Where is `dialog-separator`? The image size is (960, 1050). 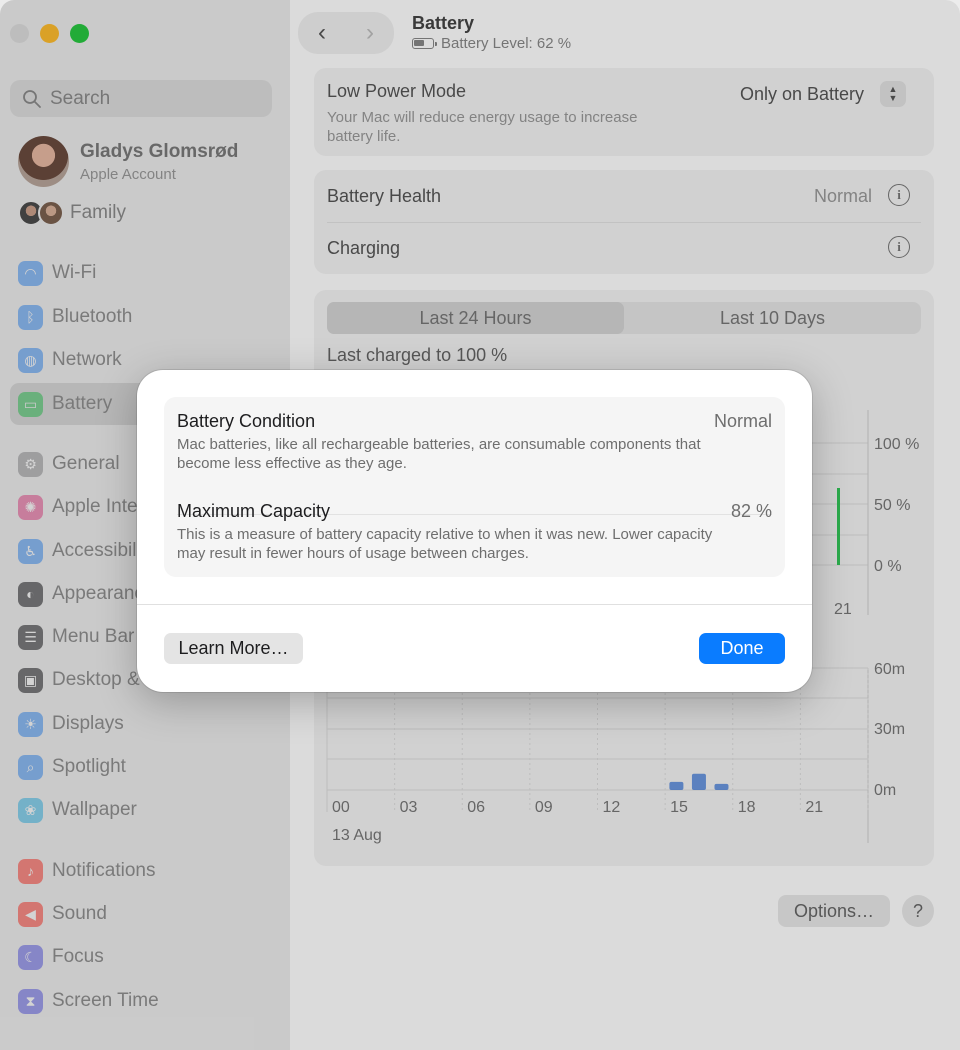 dialog-separator is located at coordinates (474, 604).